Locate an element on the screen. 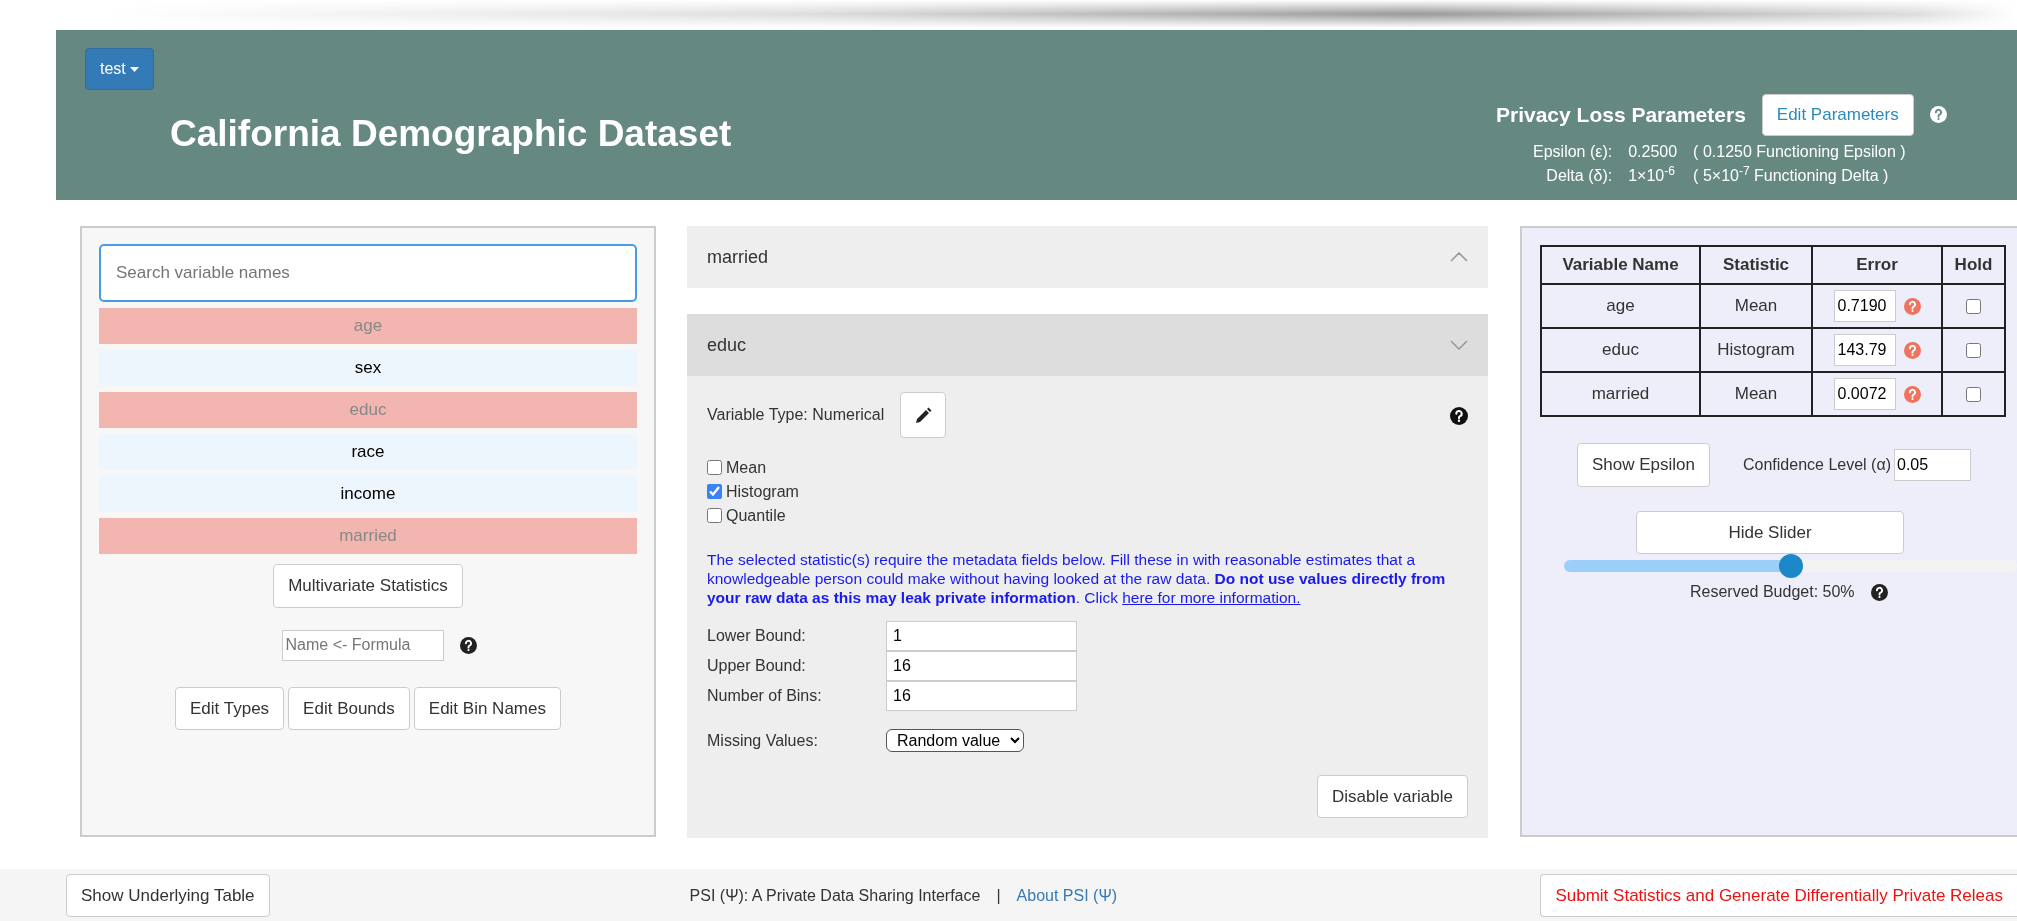 The height and width of the screenshot is (921, 2017). budget-slider is located at coordinates (1790, 566).